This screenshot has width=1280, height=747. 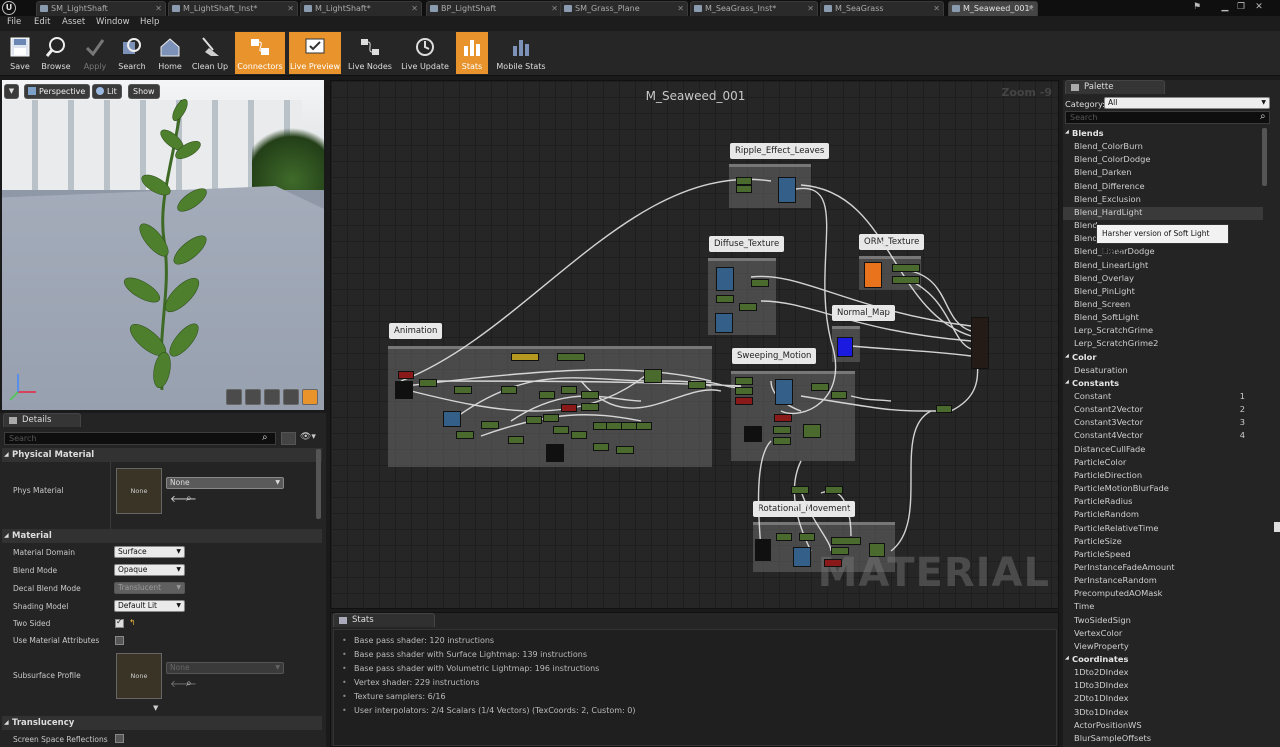 What do you see at coordinates (1163, 699) in the screenshot?
I see `palette-item: 2Dto1DIndex` at bounding box center [1163, 699].